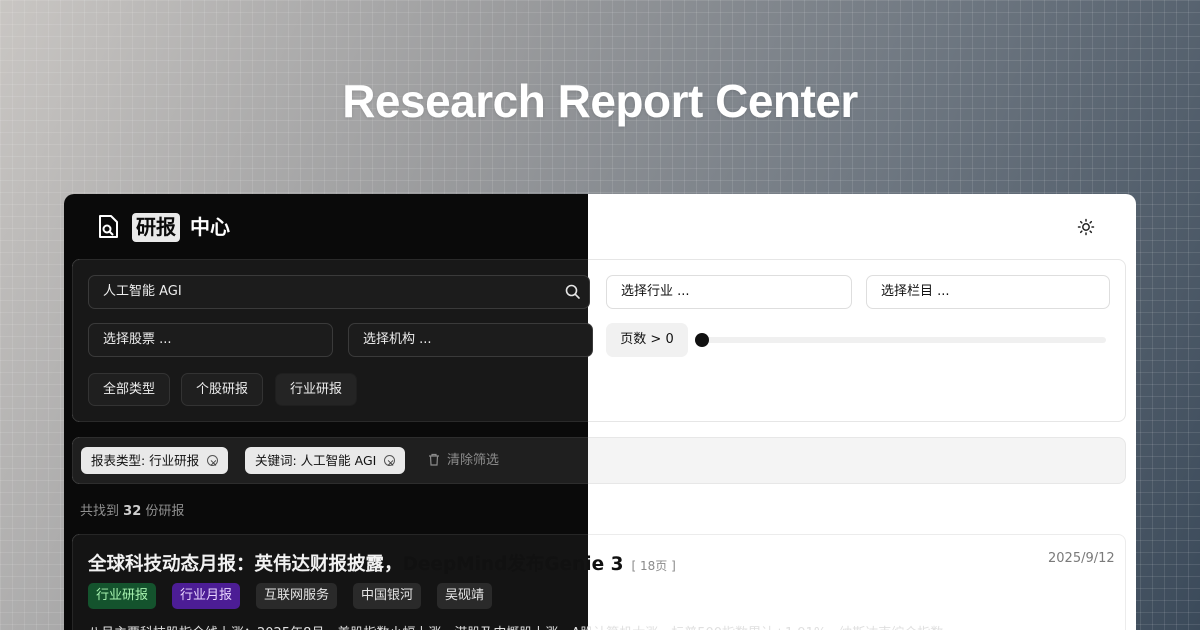  I want to click on report-tag: 行业月报, so click(206, 596).